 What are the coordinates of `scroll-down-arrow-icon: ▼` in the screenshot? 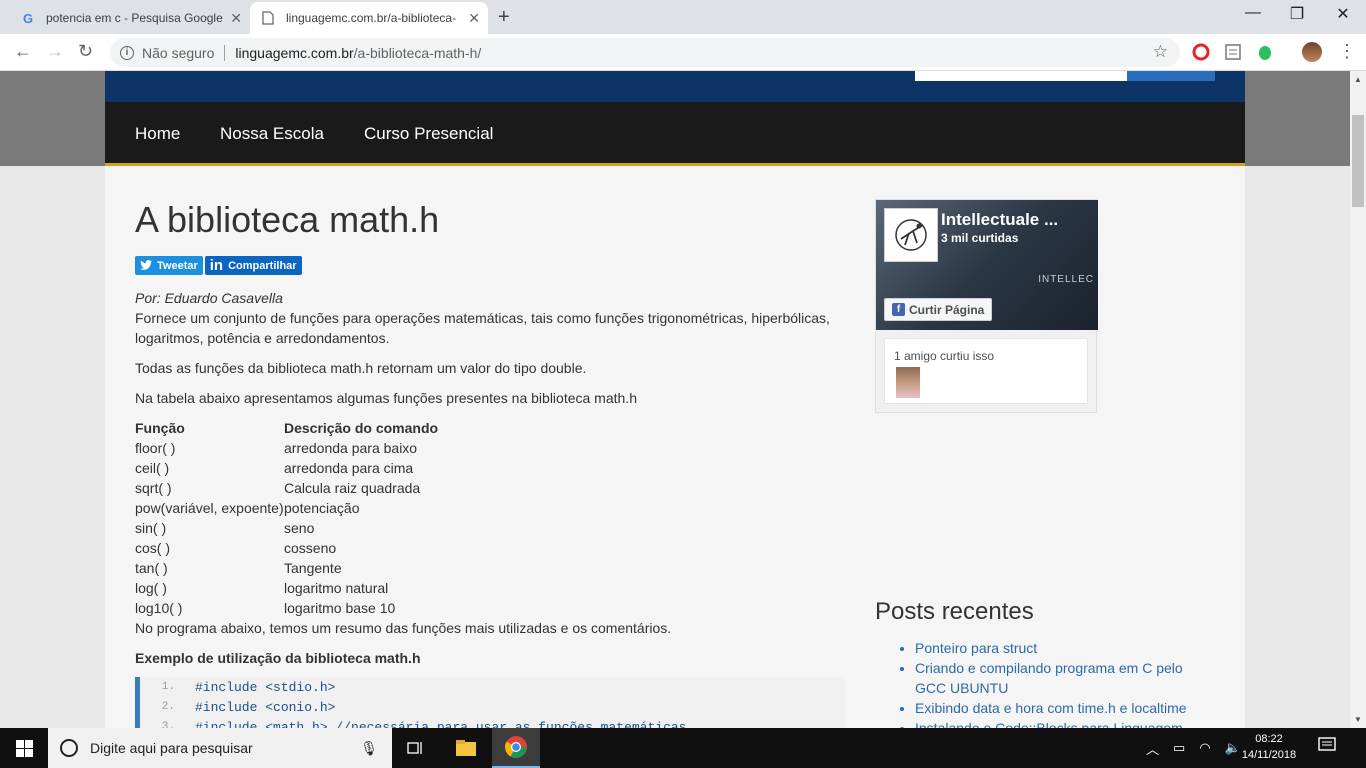 It's located at (1358, 719).